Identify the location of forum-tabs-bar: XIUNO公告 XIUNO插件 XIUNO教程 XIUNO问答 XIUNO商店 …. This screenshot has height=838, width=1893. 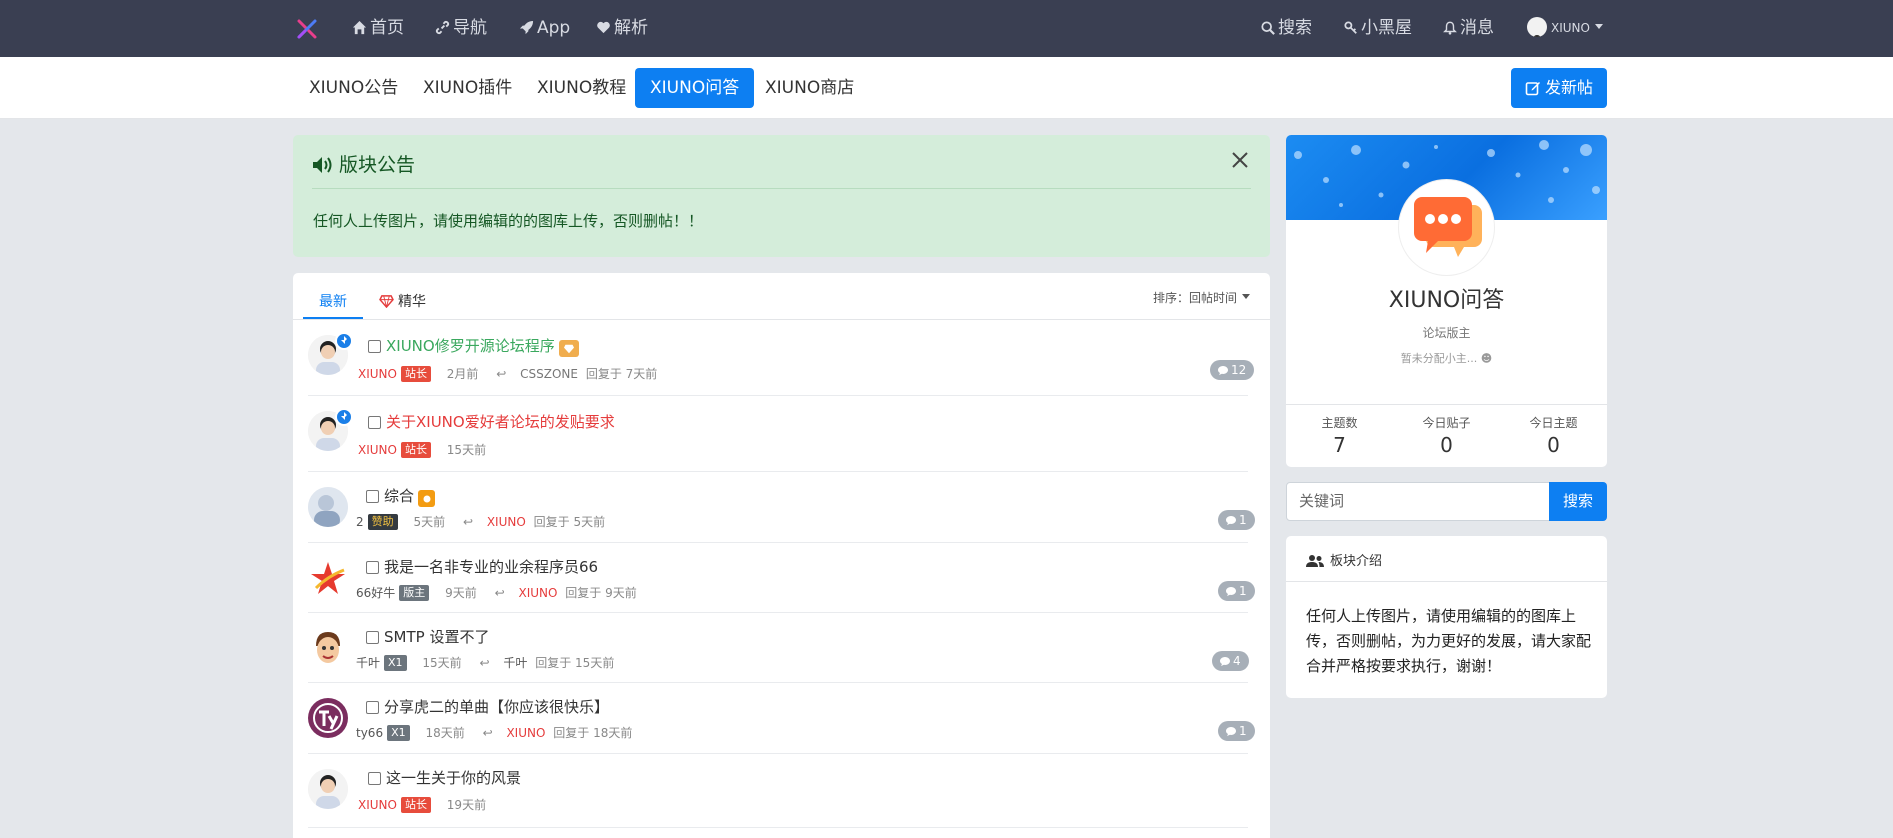
(946, 88).